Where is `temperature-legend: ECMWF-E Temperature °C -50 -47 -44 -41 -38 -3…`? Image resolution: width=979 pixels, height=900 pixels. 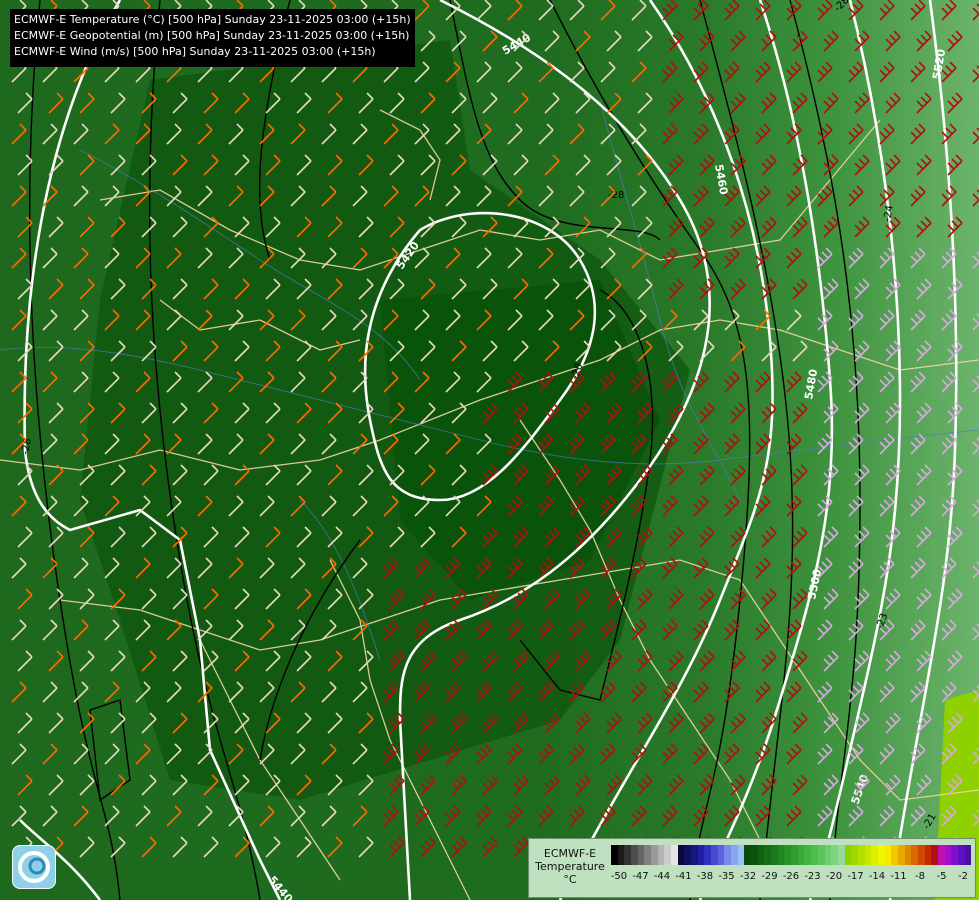 temperature-legend: ECMWF-E Temperature °C -50 -47 -44 -41 -38 -3… is located at coordinates (752, 868).